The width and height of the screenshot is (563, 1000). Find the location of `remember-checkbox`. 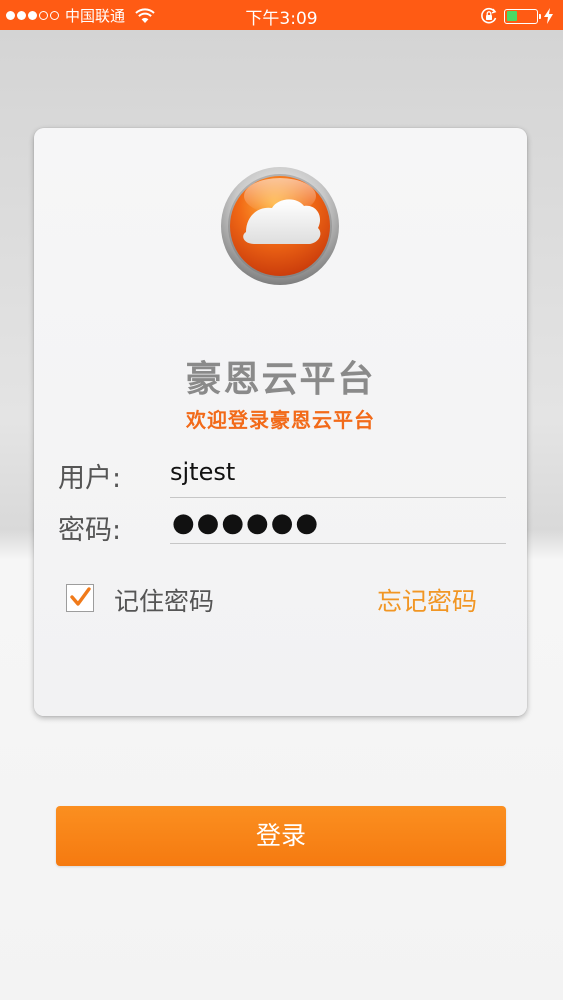

remember-checkbox is located at coordinates (80, 598).